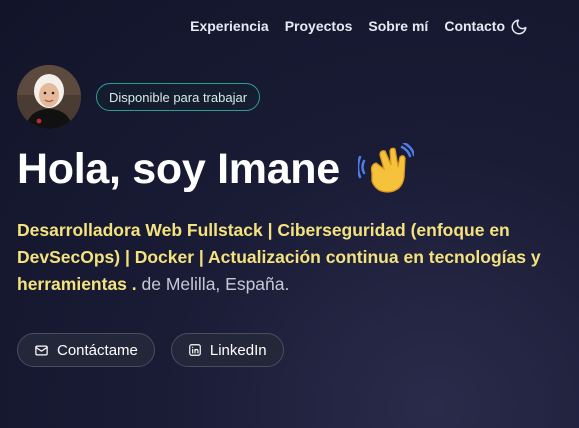 Image resolution: width=579 pixels, height=428 pixels. I want to click on linkedin-button: LinkedIn, so click(227, 350).